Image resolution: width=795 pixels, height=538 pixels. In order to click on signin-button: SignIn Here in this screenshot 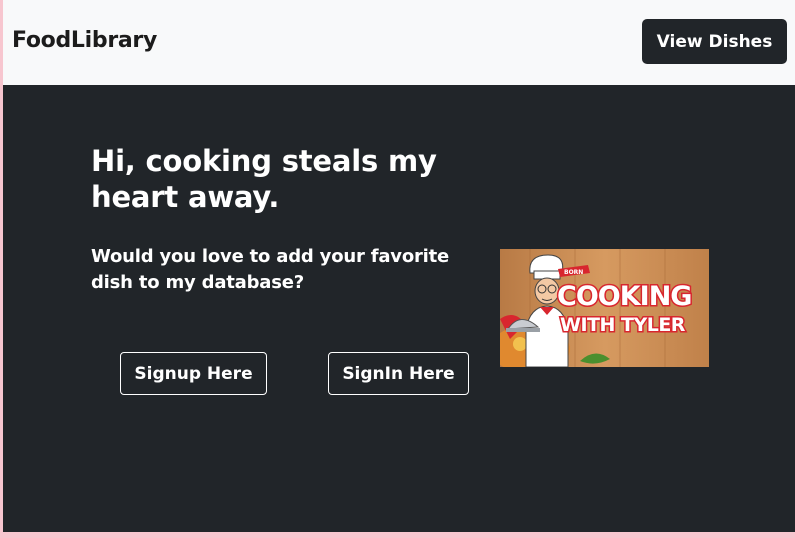, I will do `click(398, 373)`.